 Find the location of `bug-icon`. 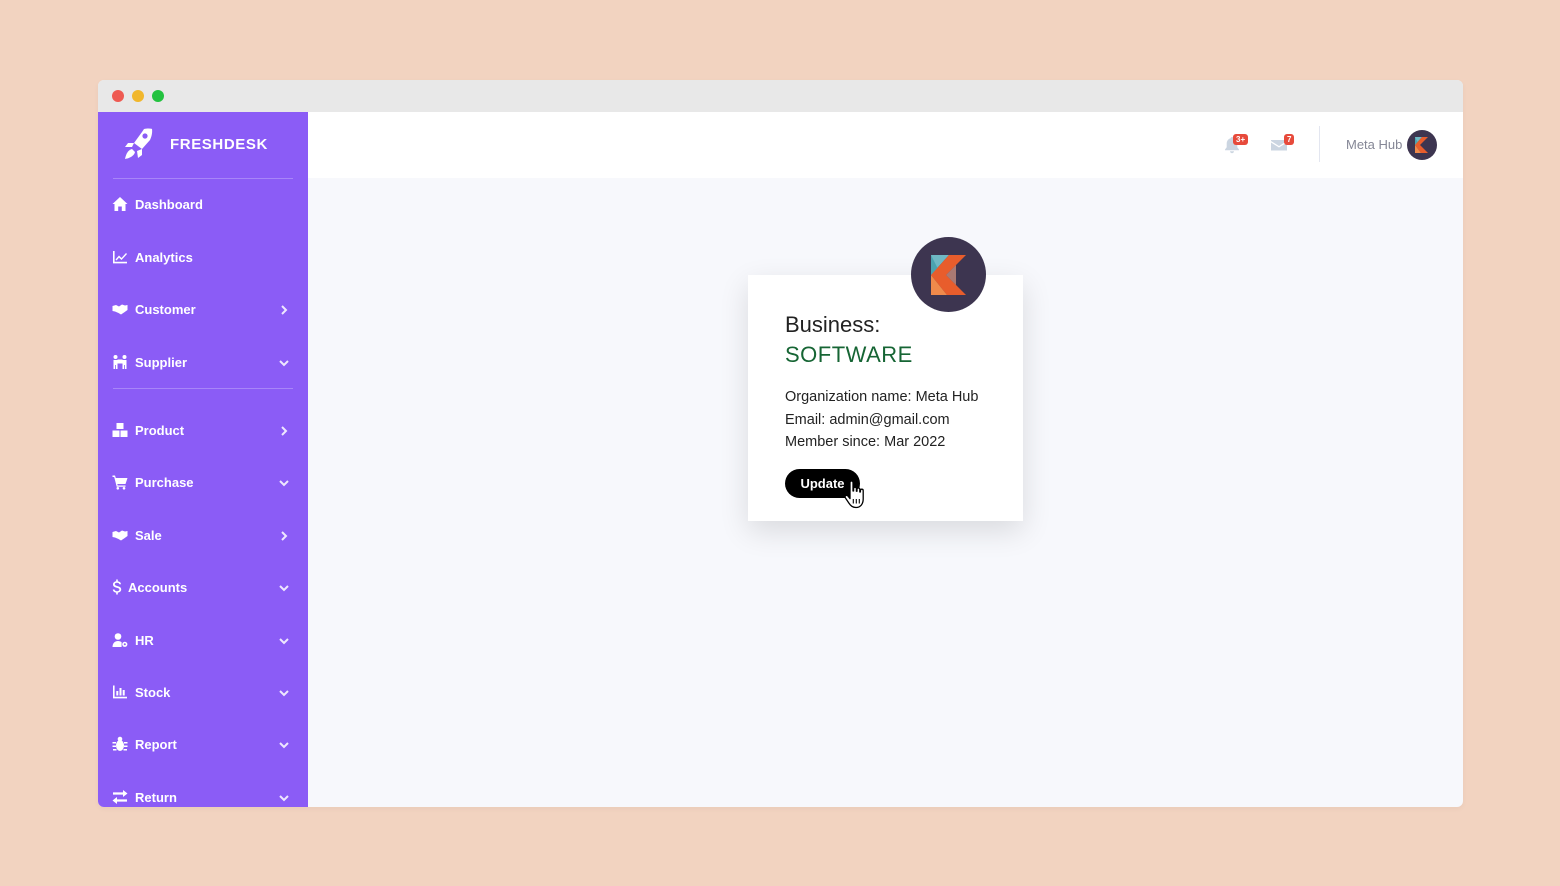

bug-icon is located at coordinates (120, 744).